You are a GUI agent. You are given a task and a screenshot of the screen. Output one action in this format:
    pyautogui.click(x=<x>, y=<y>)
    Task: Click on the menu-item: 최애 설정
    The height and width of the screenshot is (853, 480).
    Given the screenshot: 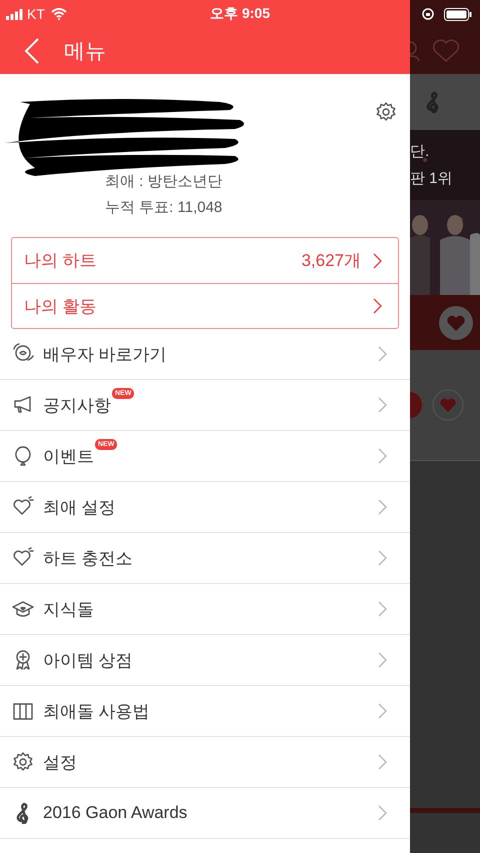 What is the action you would take?
    pyautogui.click(x=205, y=507)
    